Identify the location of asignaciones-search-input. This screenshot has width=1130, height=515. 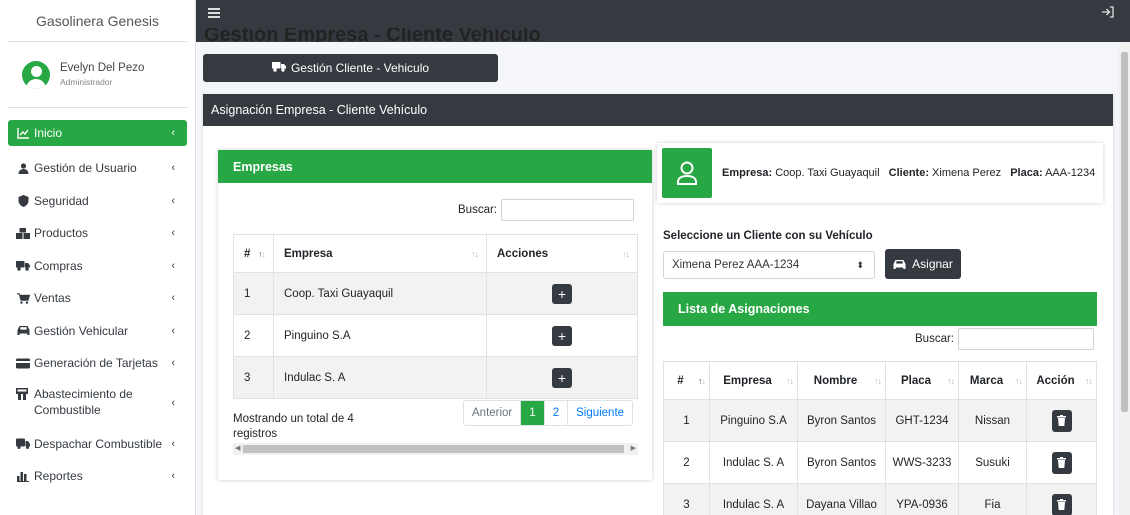
(1026, 339).